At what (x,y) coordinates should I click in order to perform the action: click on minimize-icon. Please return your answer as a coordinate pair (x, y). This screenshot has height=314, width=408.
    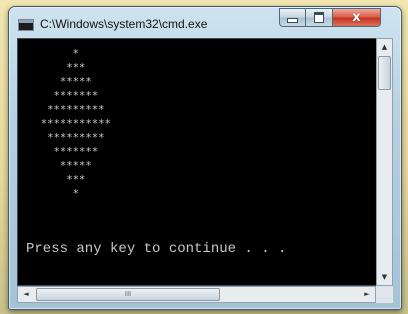
    Looking at the image, I should click on (292, 20).